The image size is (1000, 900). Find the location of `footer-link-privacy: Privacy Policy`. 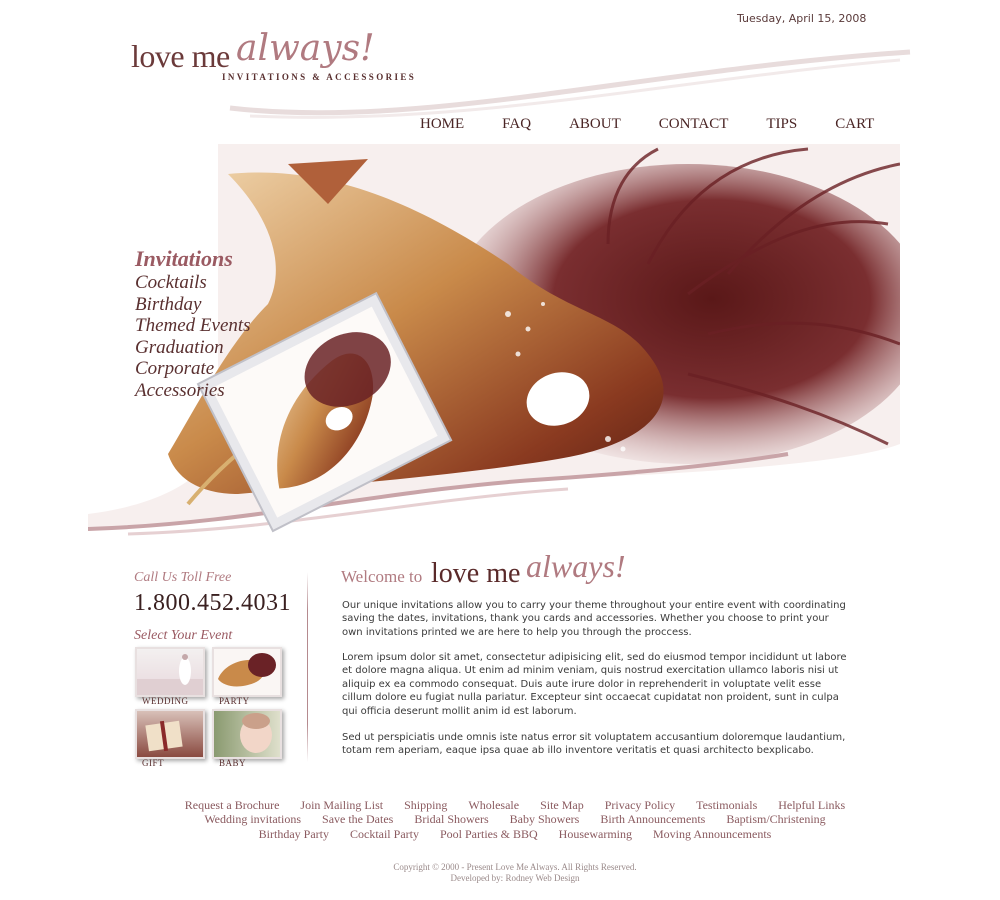

footer-link-privacy: Privacy Policy is located at coordinates (640, 805).